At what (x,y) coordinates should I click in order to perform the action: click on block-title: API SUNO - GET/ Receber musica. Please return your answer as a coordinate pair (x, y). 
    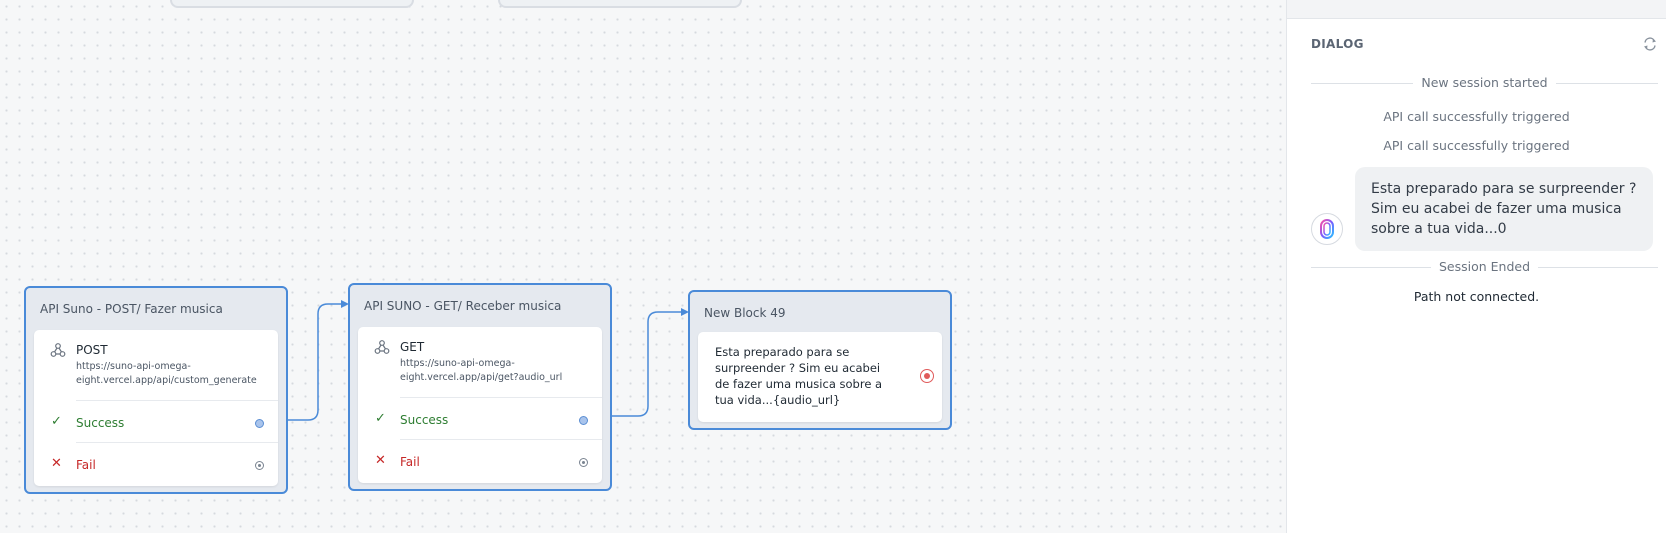
    Looking at the image, I should click on (463, 306).